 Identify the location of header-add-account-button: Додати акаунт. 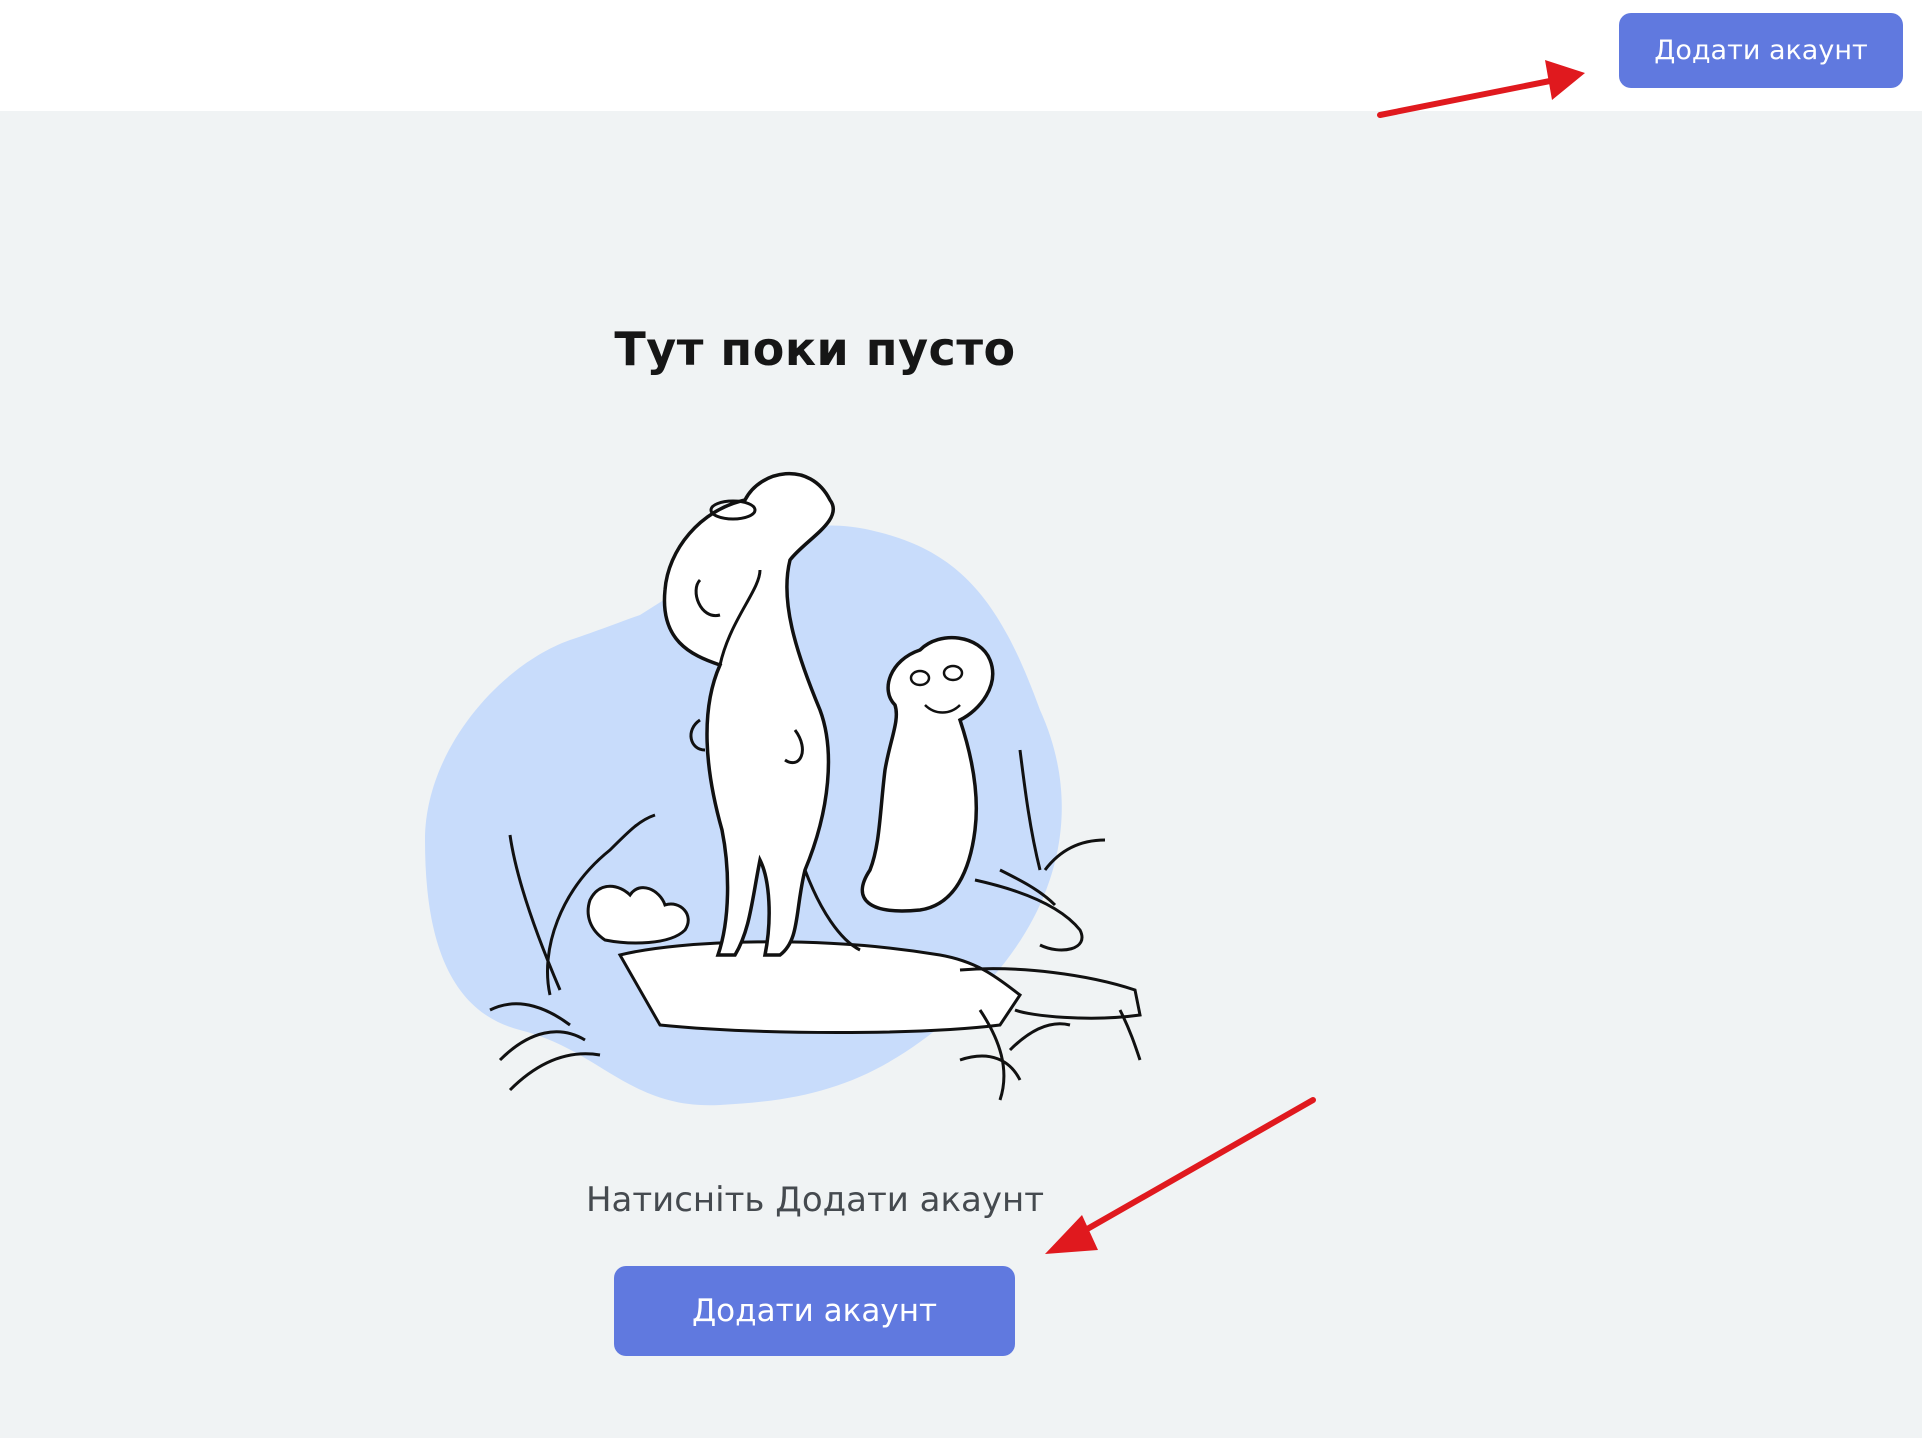
(1761, 50).